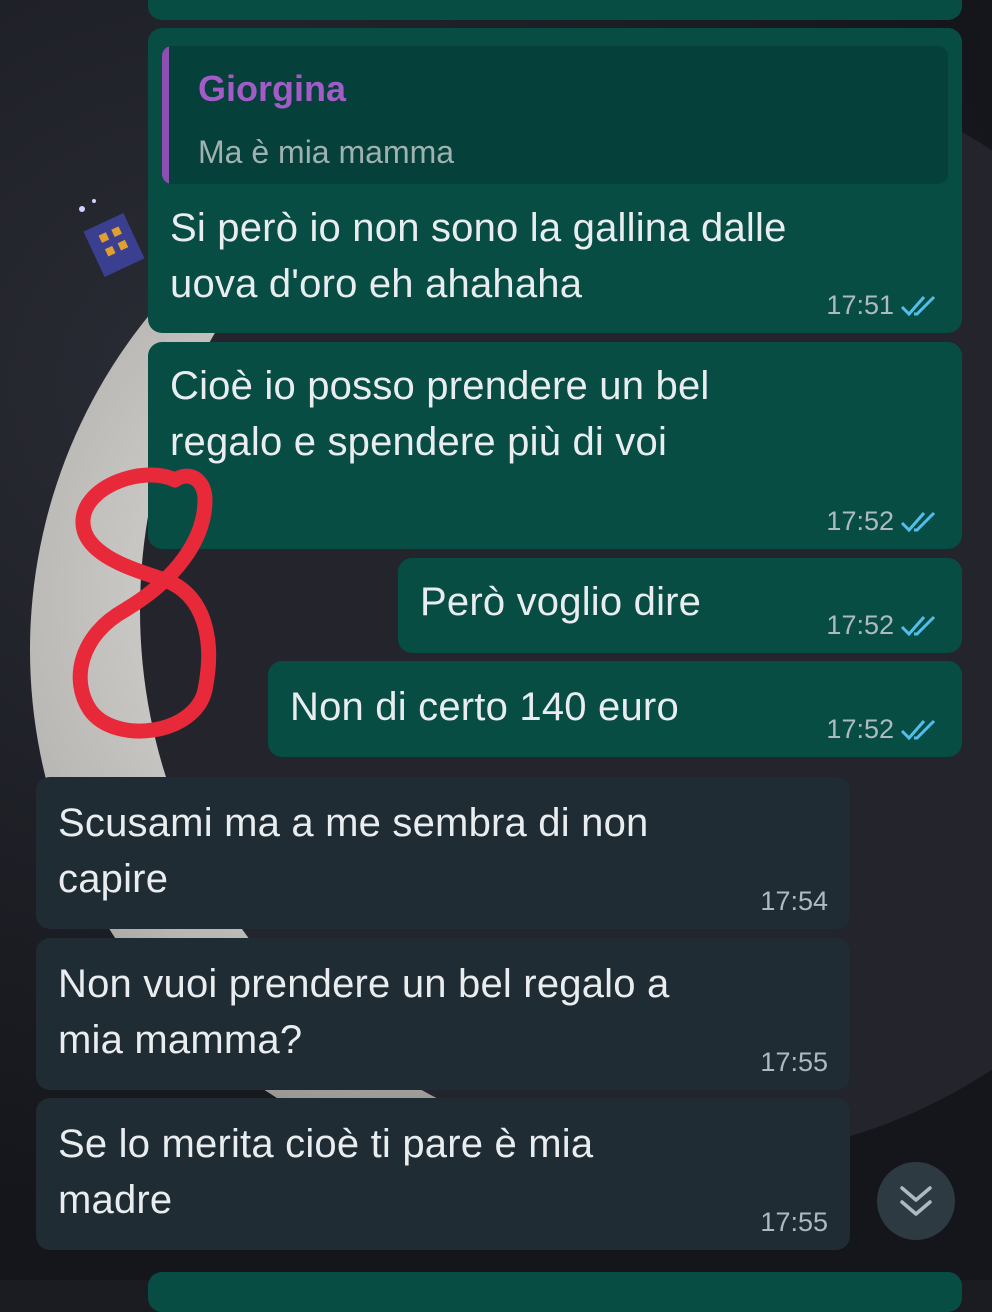 The width and height of the screenshot is (992, 1312). Describe the element at coordinates (353, 823) in the screenshot. I see `message-line: Scusami ma a me sembra di non` at that location.